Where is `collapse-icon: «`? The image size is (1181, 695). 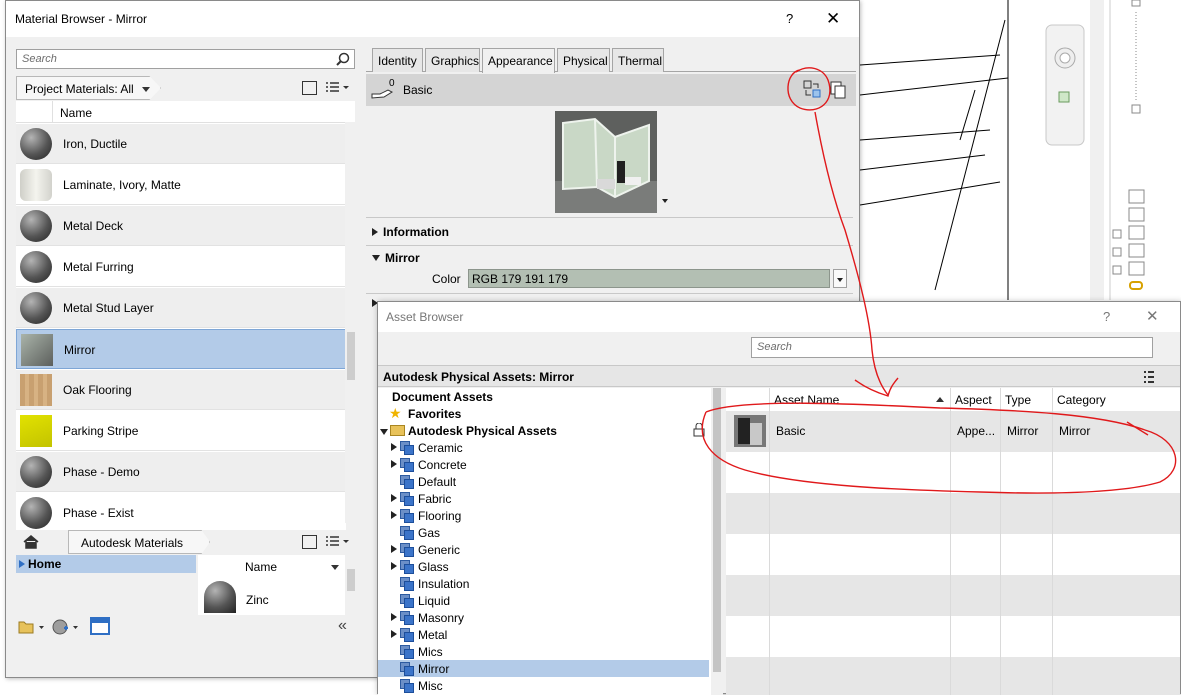
collapse-icon: « is located at coordinates (342, 626).